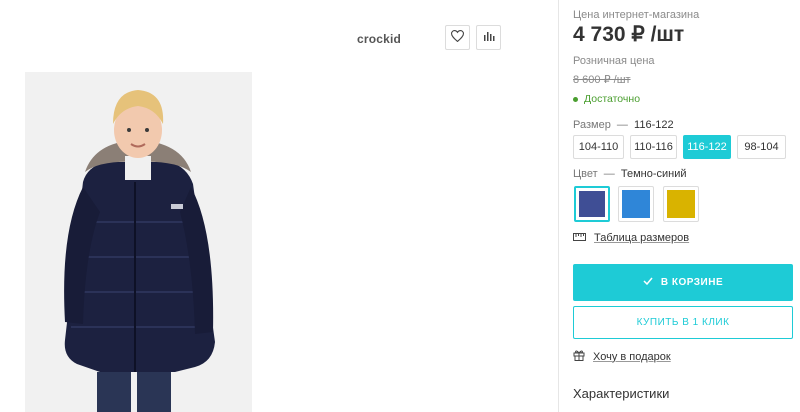 The height and width of the screenshot is (412, 800). I want to click on size-chart-link: Таблица размеров, so click(631, 238).